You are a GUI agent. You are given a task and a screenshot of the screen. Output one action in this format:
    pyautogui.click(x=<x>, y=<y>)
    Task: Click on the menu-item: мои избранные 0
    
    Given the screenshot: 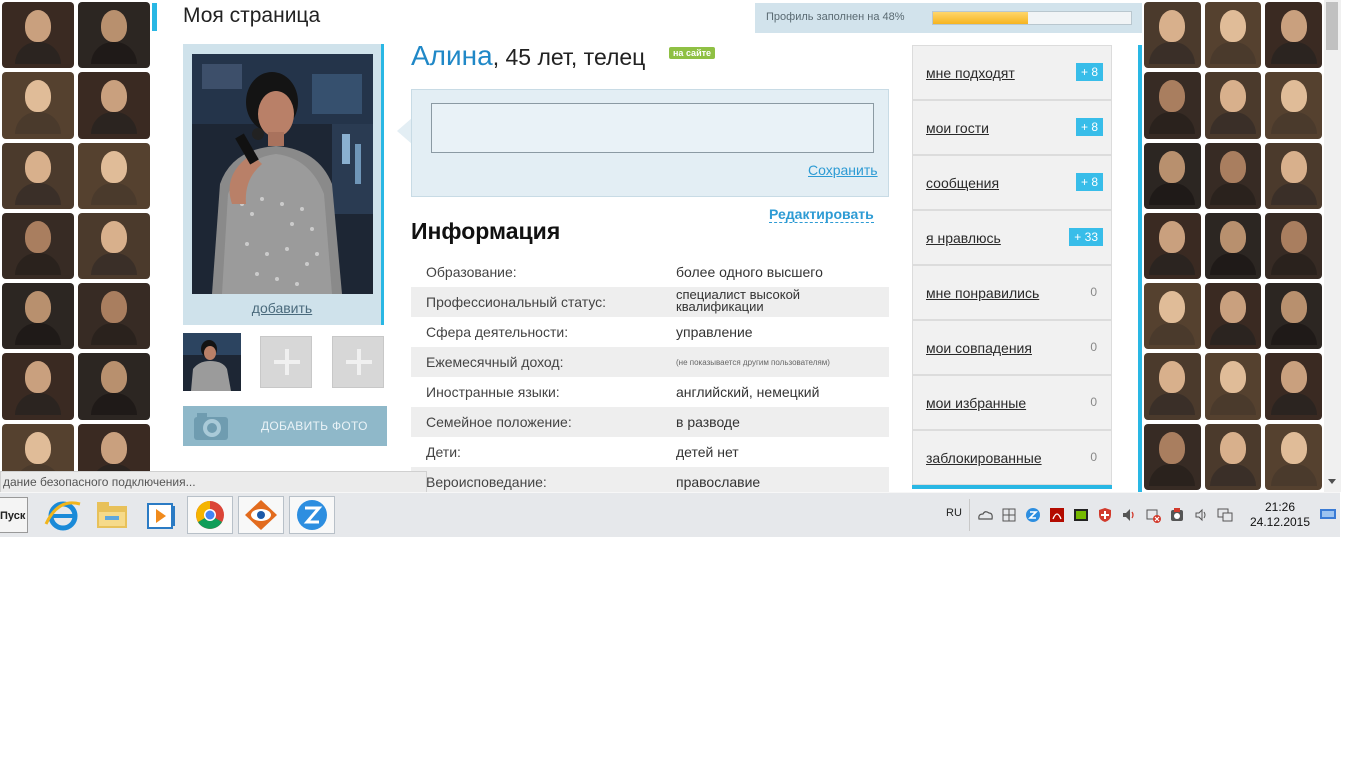 What is the action you would take?
    pyautogui.click(x=1012, y=402)
    